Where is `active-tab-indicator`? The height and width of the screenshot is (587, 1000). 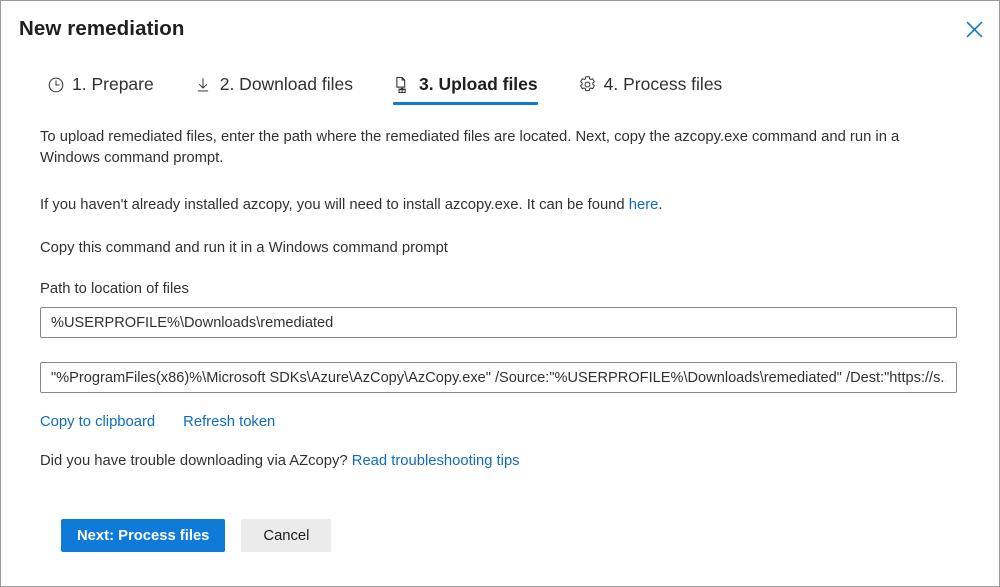
active-tab-indicator is located at coordinates (465, 103).